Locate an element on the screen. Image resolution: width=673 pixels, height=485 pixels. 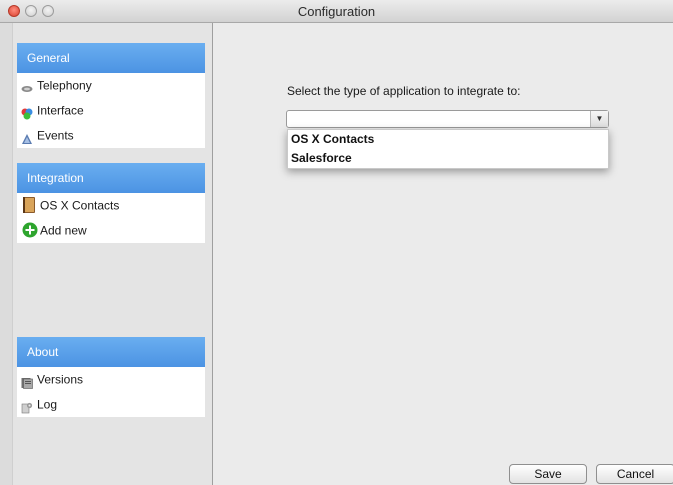
sidebar-item-os-x-contacts: OS X Contacts is located at coordinates (111, 205).